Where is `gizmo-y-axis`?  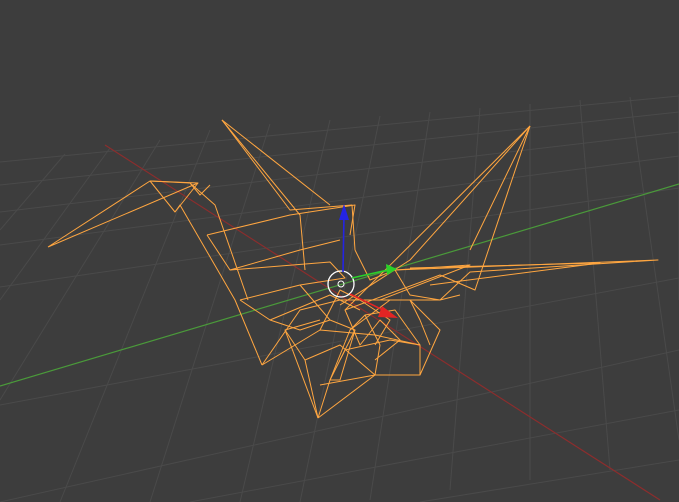
gizmo-y-axis is located at coordinates (370, 274).